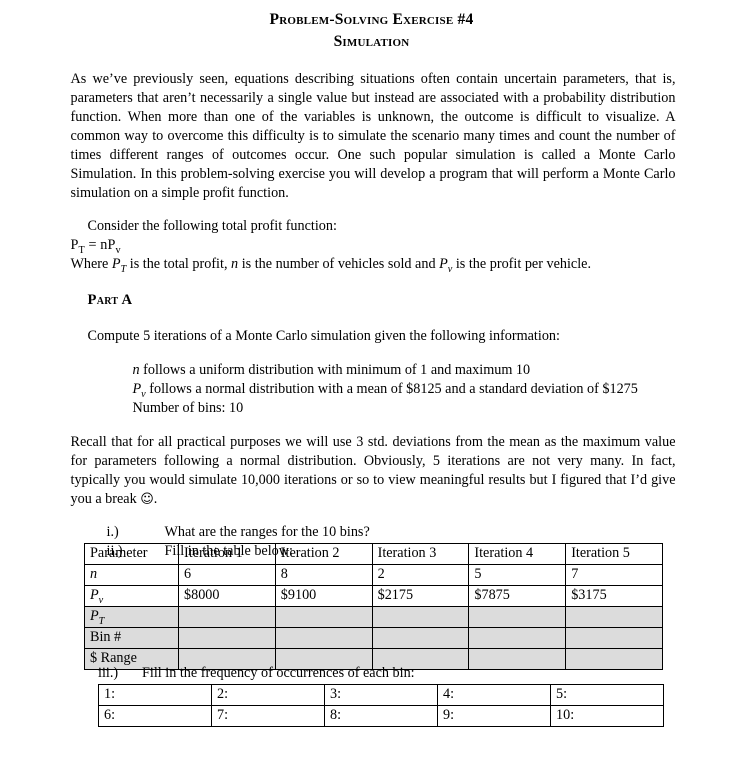 The height and width of the screenshot is (764, 743). Describe the element at coordinates (420, 554) in the screenshot. I see `column-header-iteration-3: Iteration 3` at that location.